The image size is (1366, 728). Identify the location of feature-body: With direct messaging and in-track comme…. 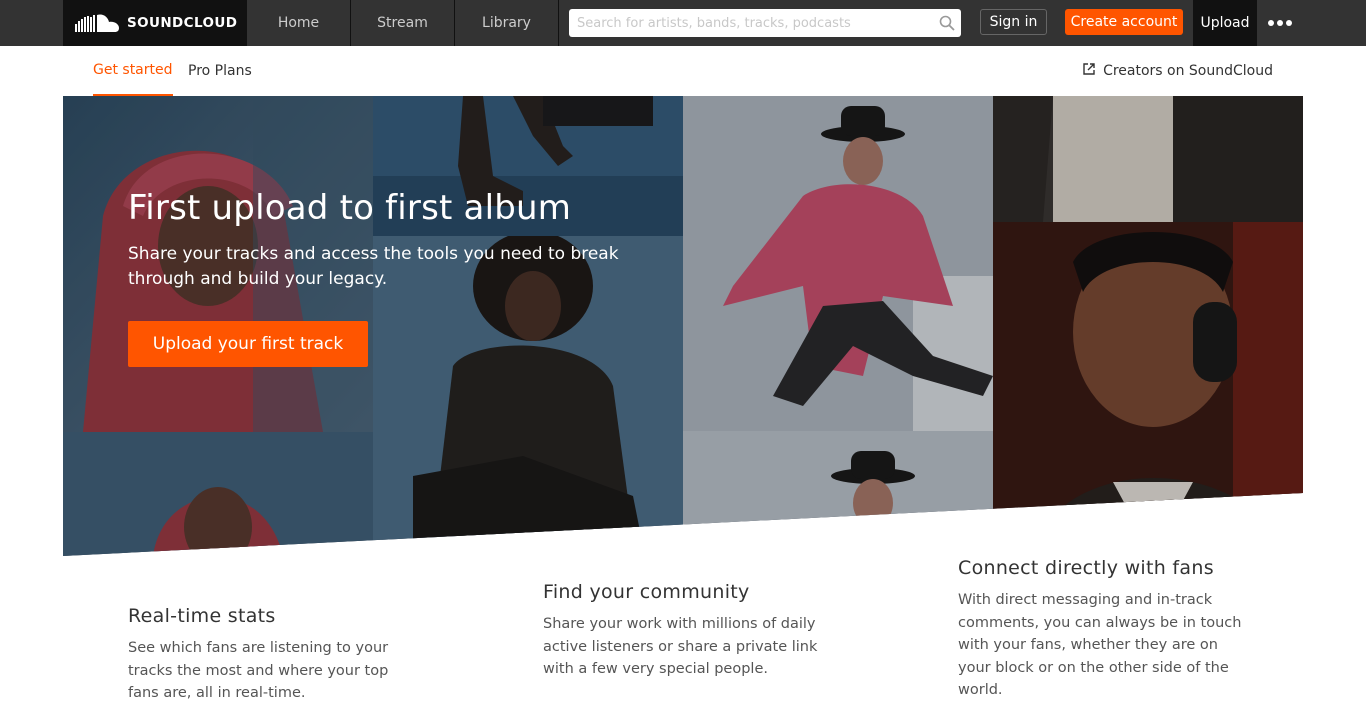
(1100, 645).